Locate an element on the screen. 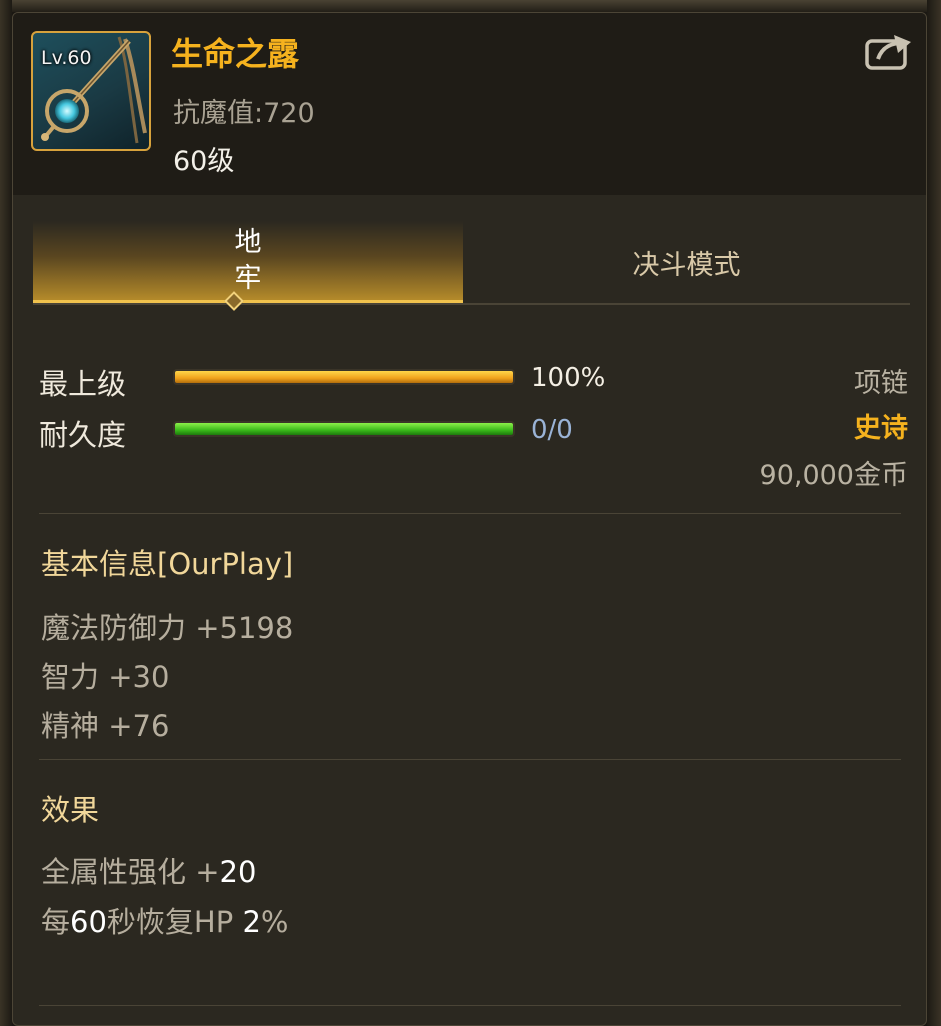 The width and height of the screenshot is (941, 1026). effects-title: 效果 is located at coordinates (70, 810).